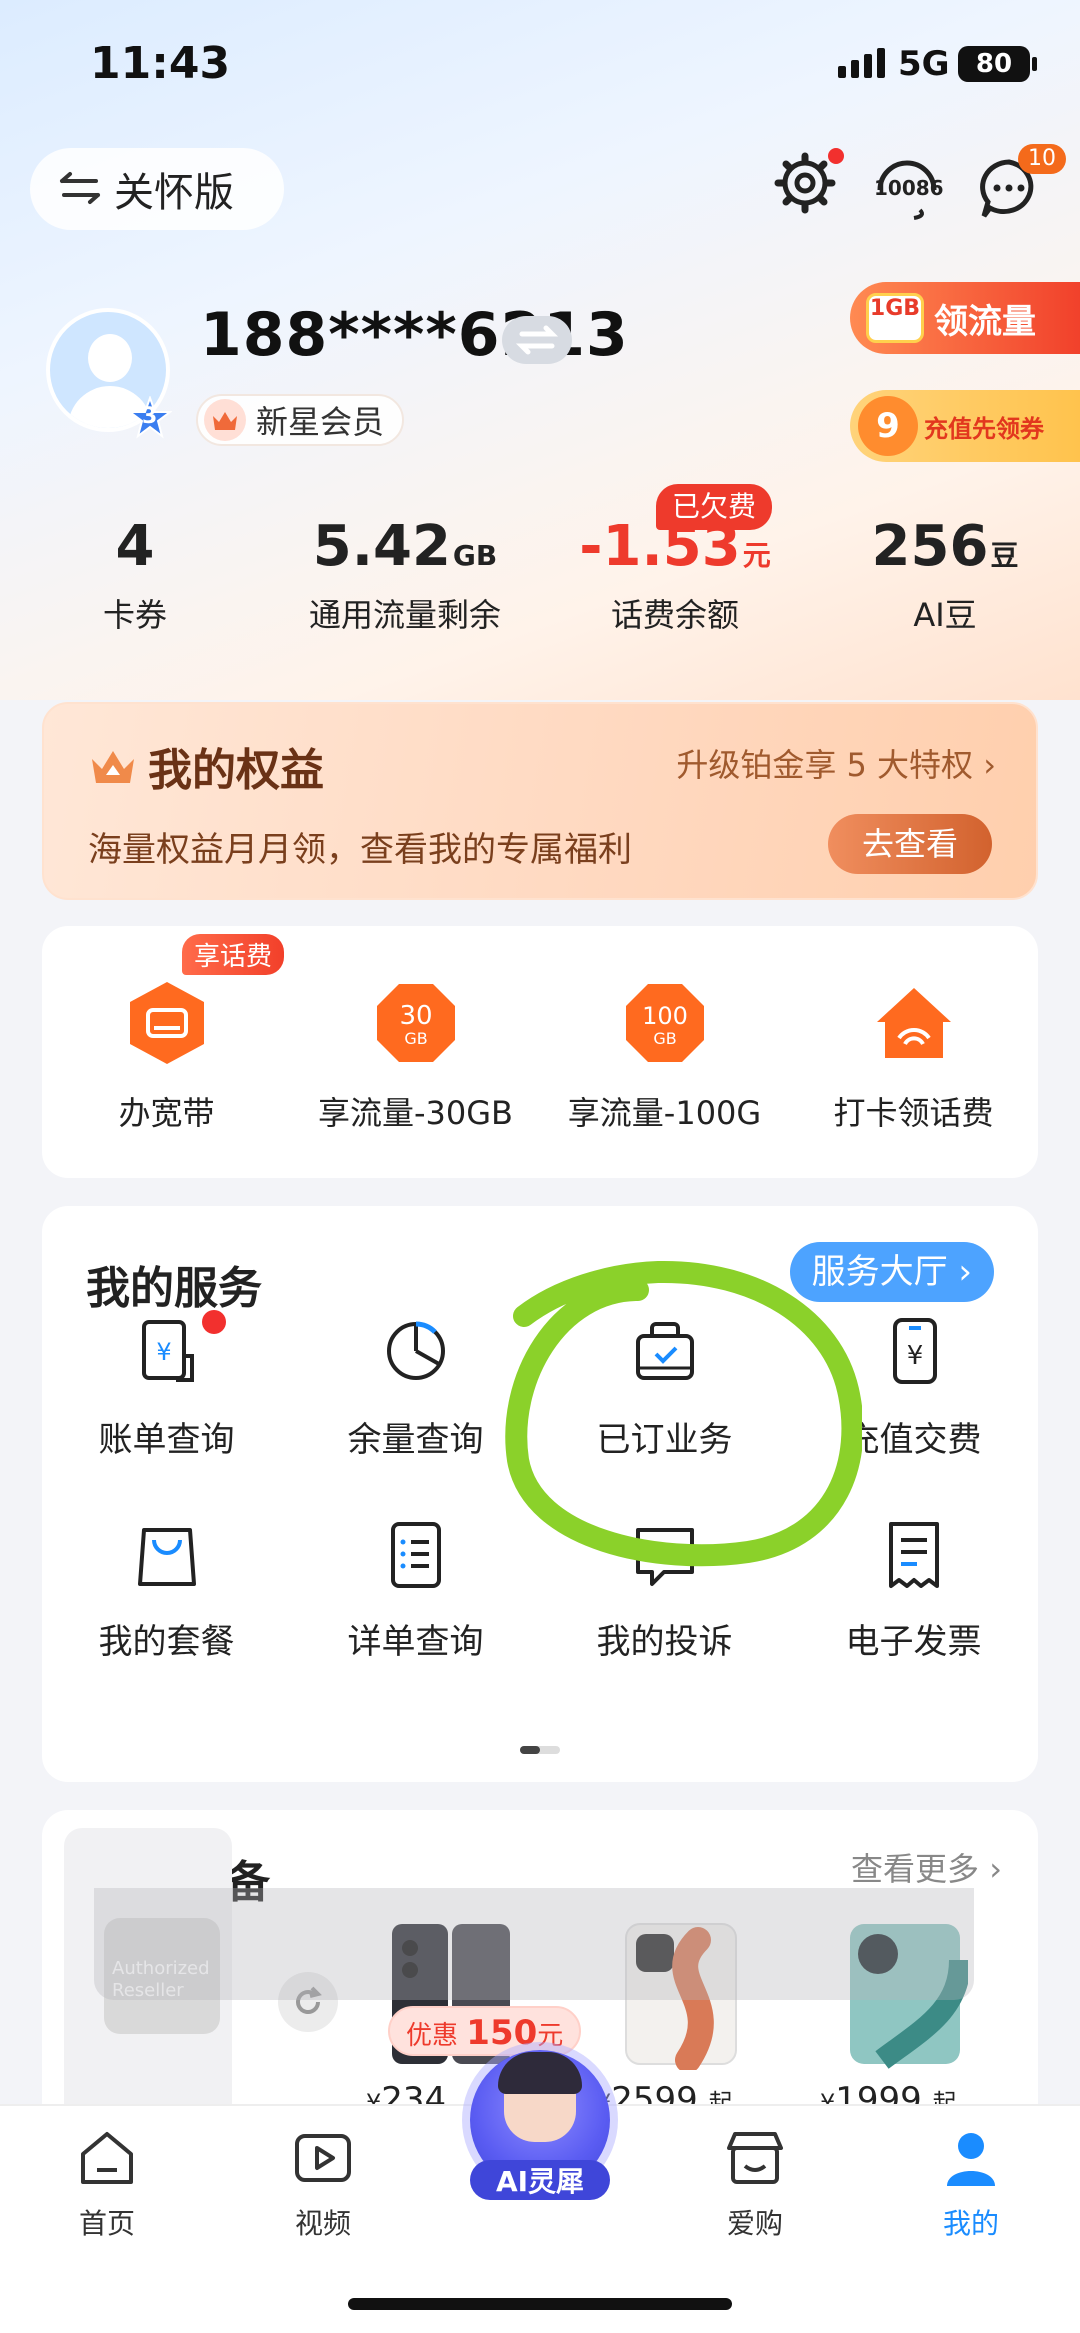  I want to click on settings-notification-dot, so click(836, 156).